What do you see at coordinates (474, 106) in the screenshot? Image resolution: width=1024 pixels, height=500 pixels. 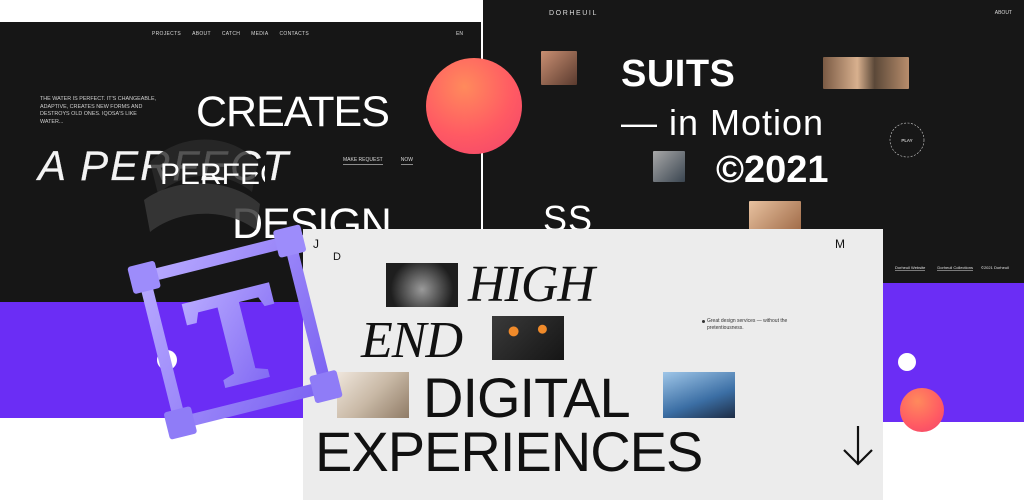 I see `coral-orb-large` at bounding box center [474, 106].